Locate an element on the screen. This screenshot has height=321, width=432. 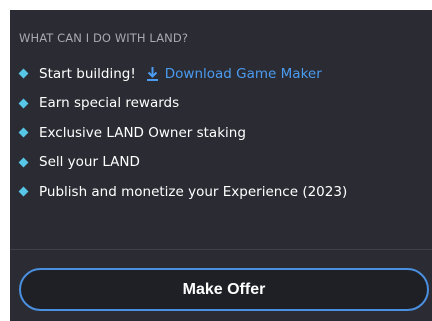
download-game-maker-link: Download Game Maker is located at coordinates (234, 74).